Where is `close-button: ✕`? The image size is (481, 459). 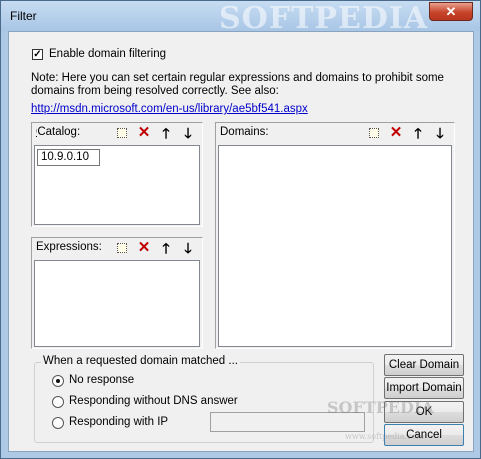 close-button: ✕ is located at coordinates (451, 11).